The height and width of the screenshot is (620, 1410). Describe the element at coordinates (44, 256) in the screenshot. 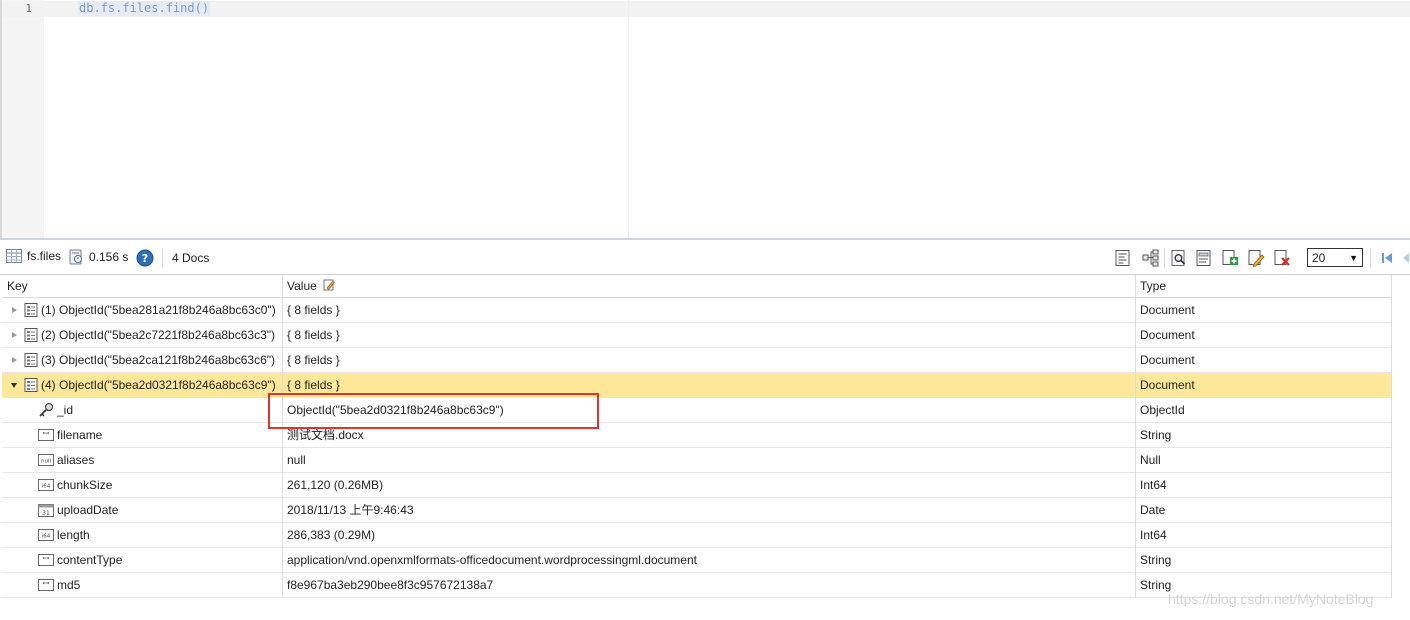

I see `collection-name: fs.files` at that location.